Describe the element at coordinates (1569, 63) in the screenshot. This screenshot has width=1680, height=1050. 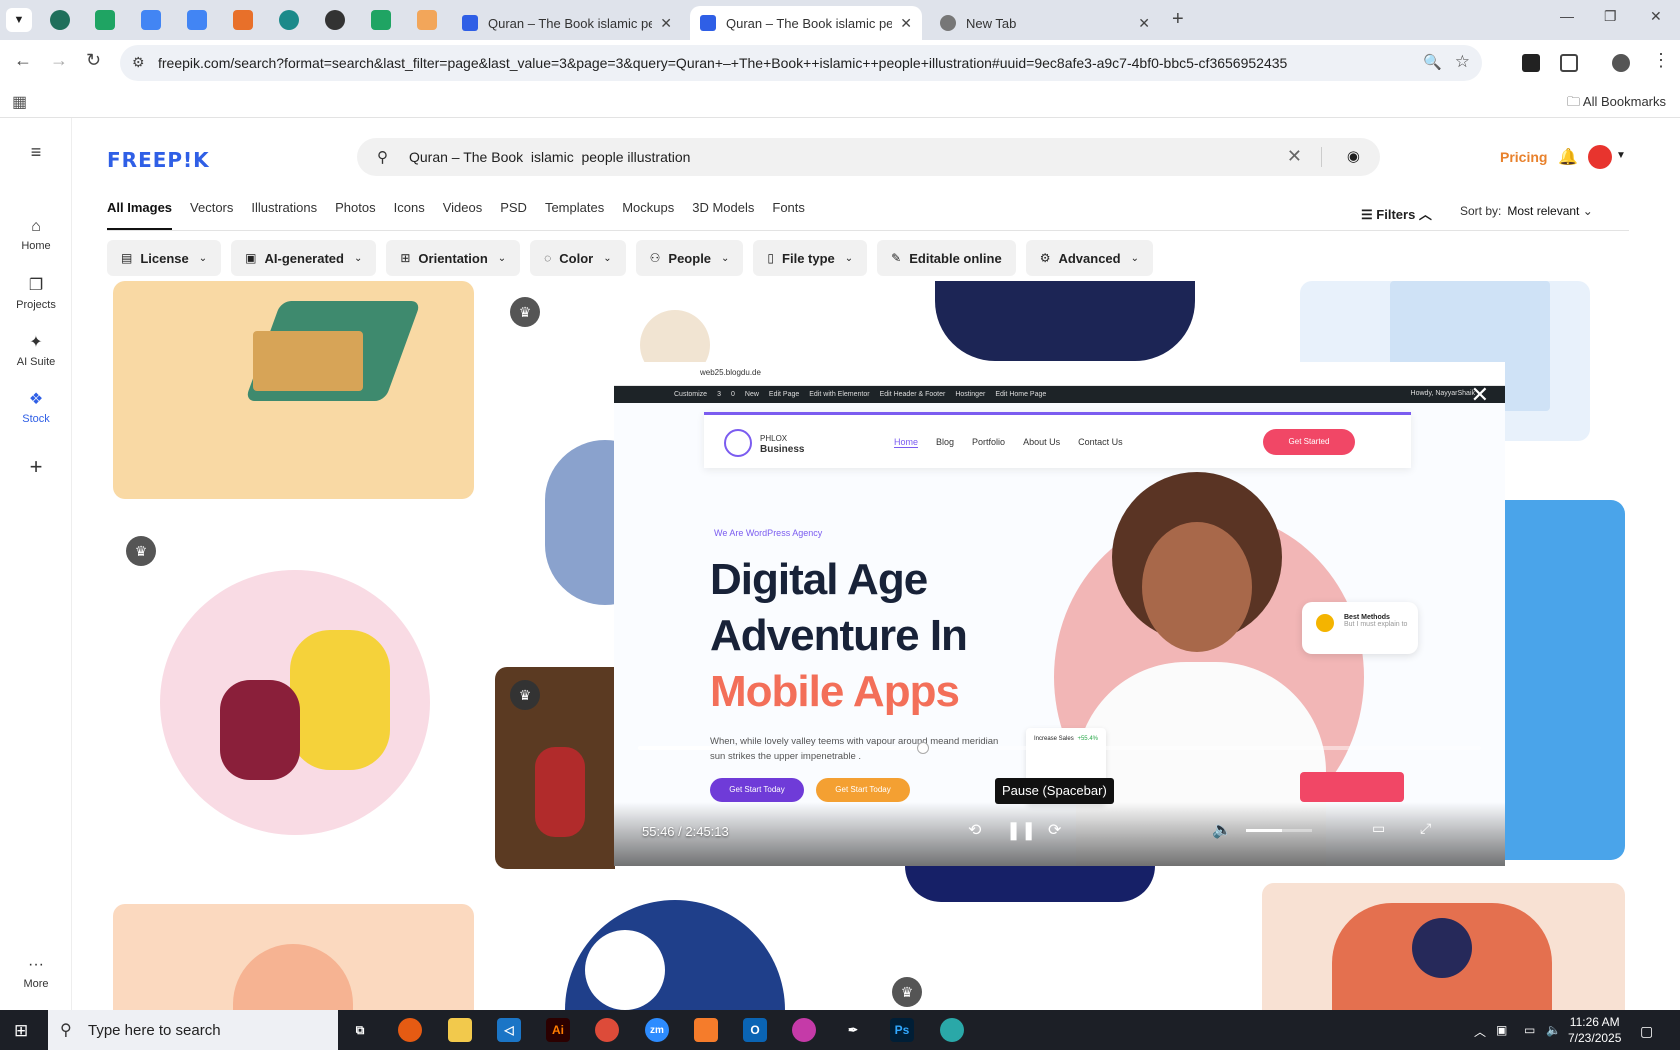
I see `extensions-puzzle-icon` at that location.